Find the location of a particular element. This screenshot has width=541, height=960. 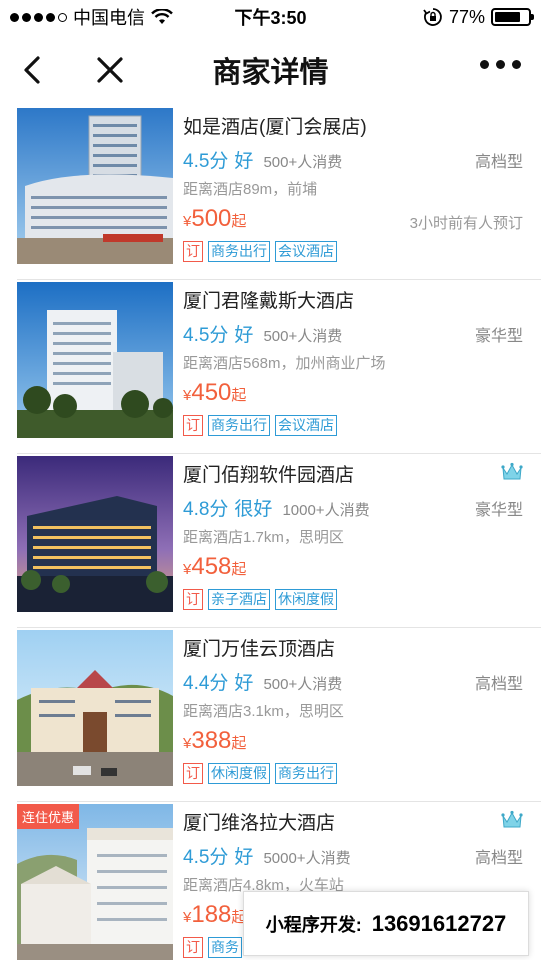

hotel-name: 厦门君隆戴斯大酒店 is located at coordinates (269, 301).